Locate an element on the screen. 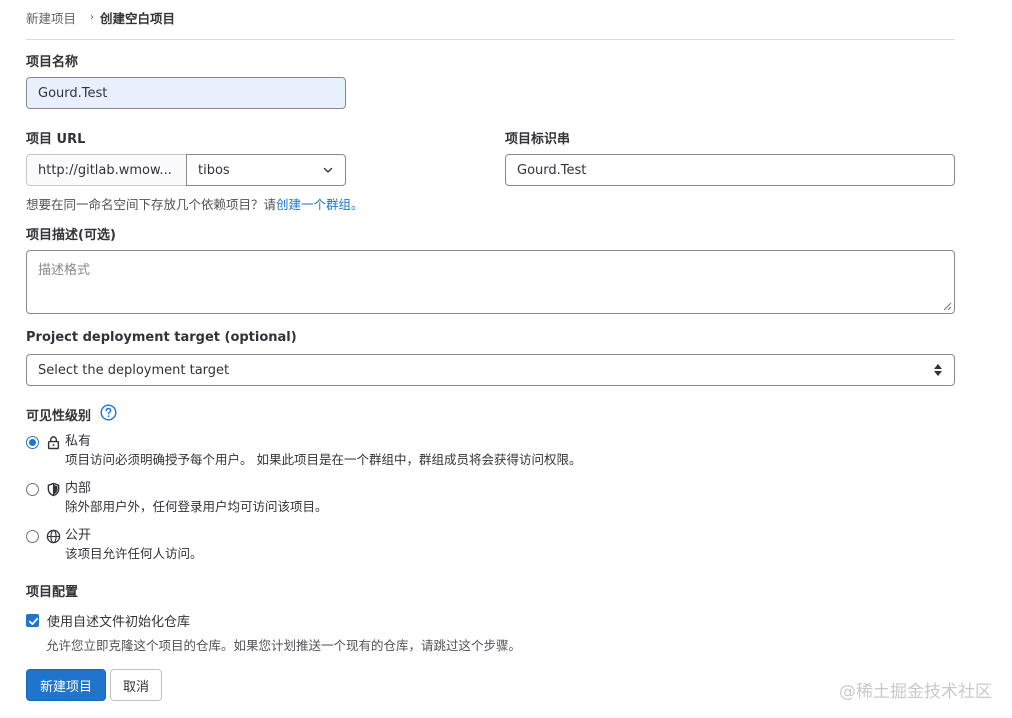  namespace-select: tibos is located at coordinates (266, 170).